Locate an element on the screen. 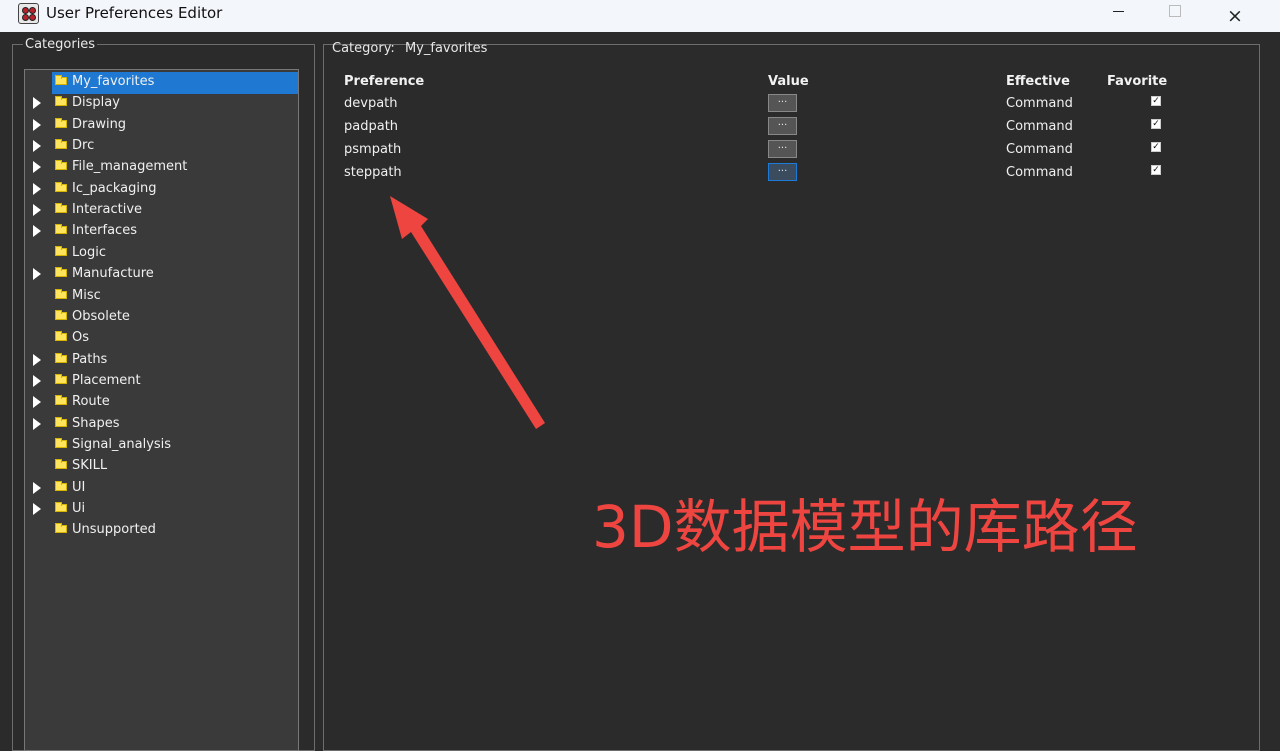  preference-row: devpath... Command ✓ is located at coordinates (773, 104).